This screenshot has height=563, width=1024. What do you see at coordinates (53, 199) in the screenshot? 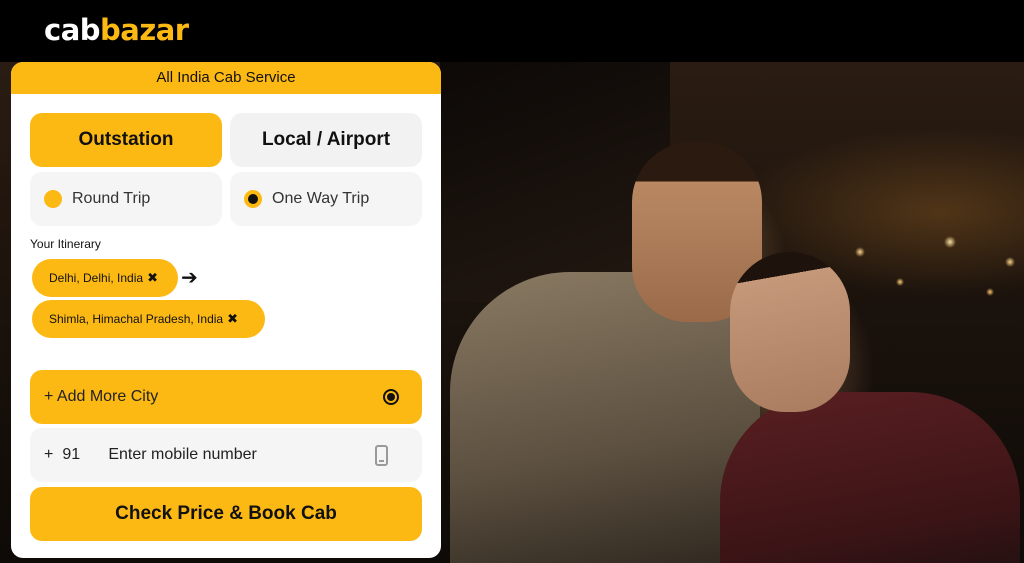
I see `radio-unselected-icon` at bounding box center [53, 199].